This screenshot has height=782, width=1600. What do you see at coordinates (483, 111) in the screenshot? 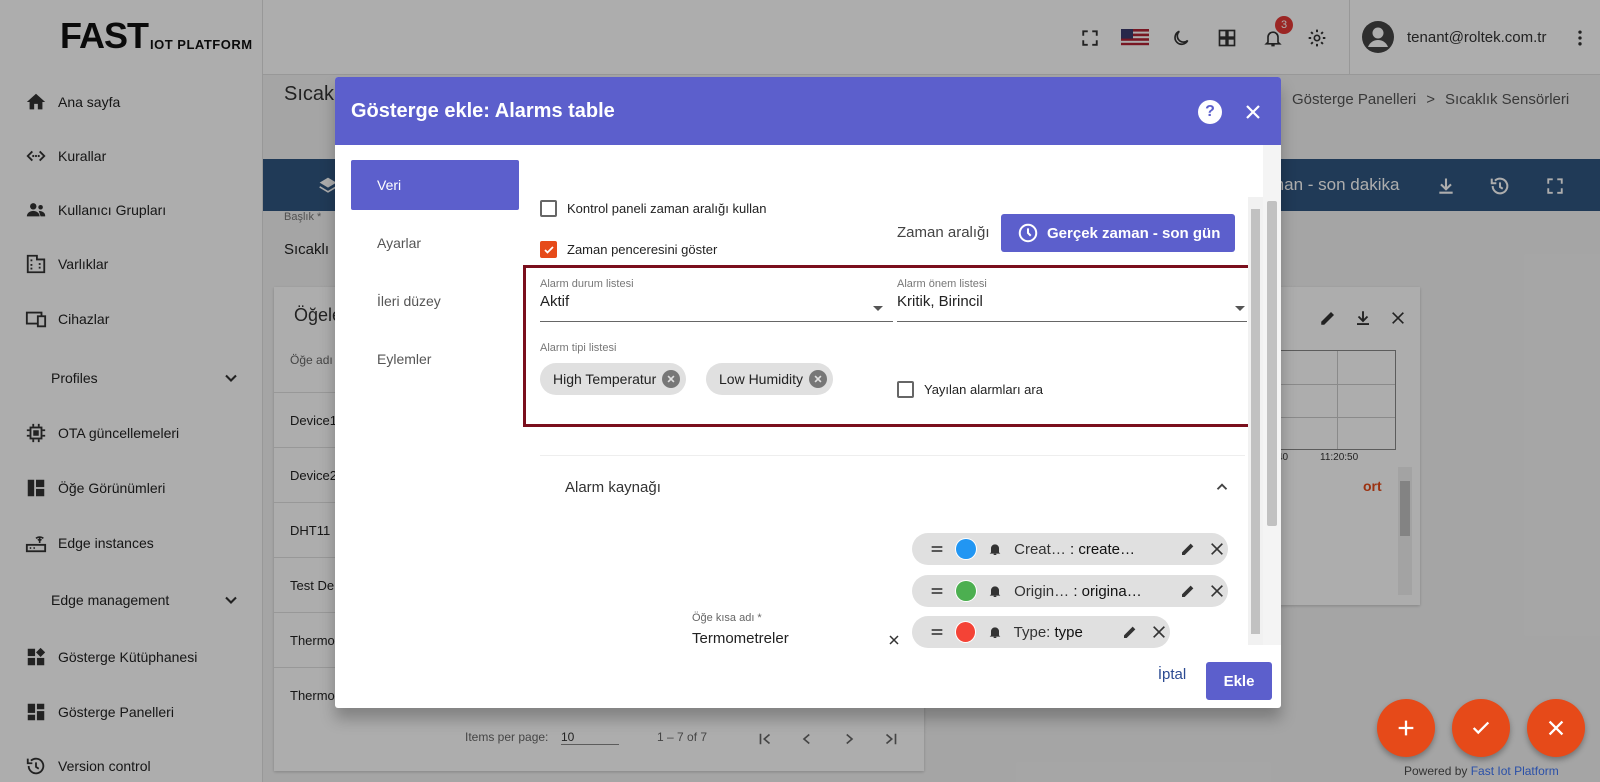
I see `dialog-title: Gösterge ekle: Alarms table` at bounding box center [483, 111].